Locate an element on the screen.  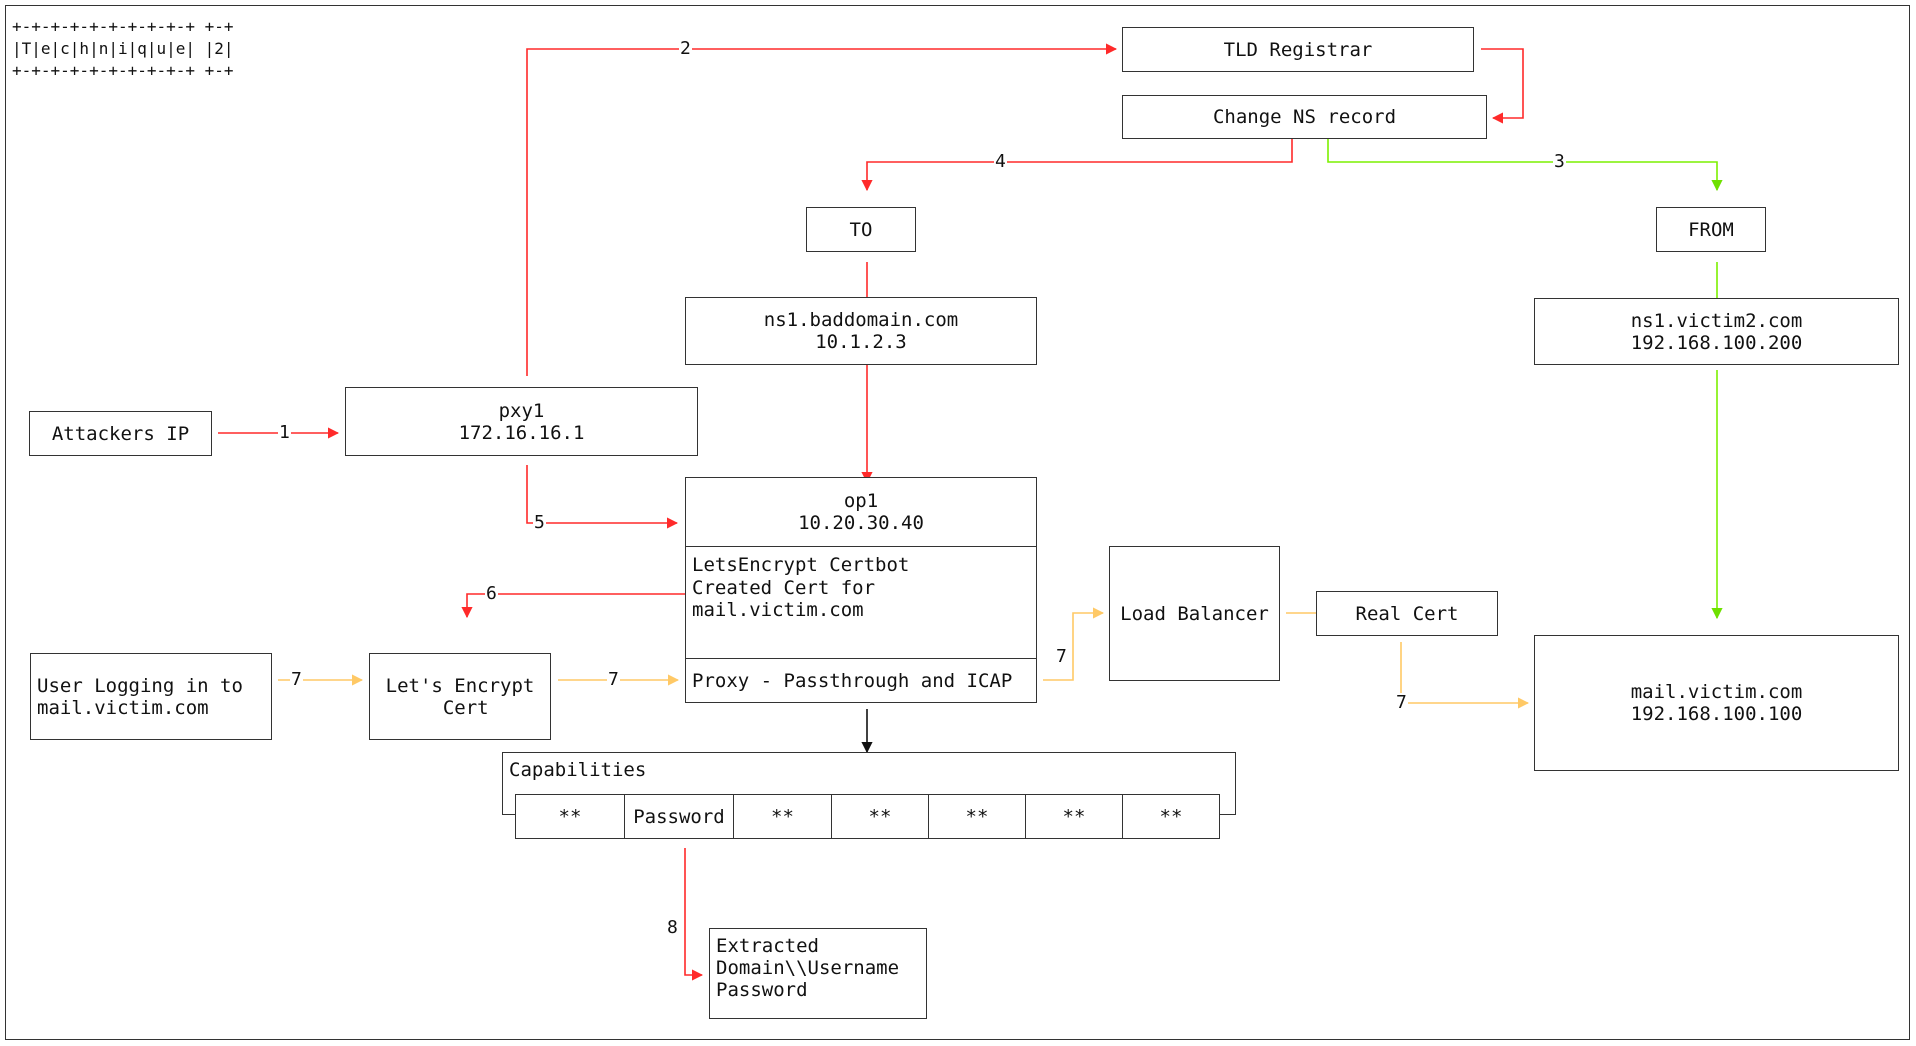
capability-cell-password: Password is located at coordinates (679, 816).